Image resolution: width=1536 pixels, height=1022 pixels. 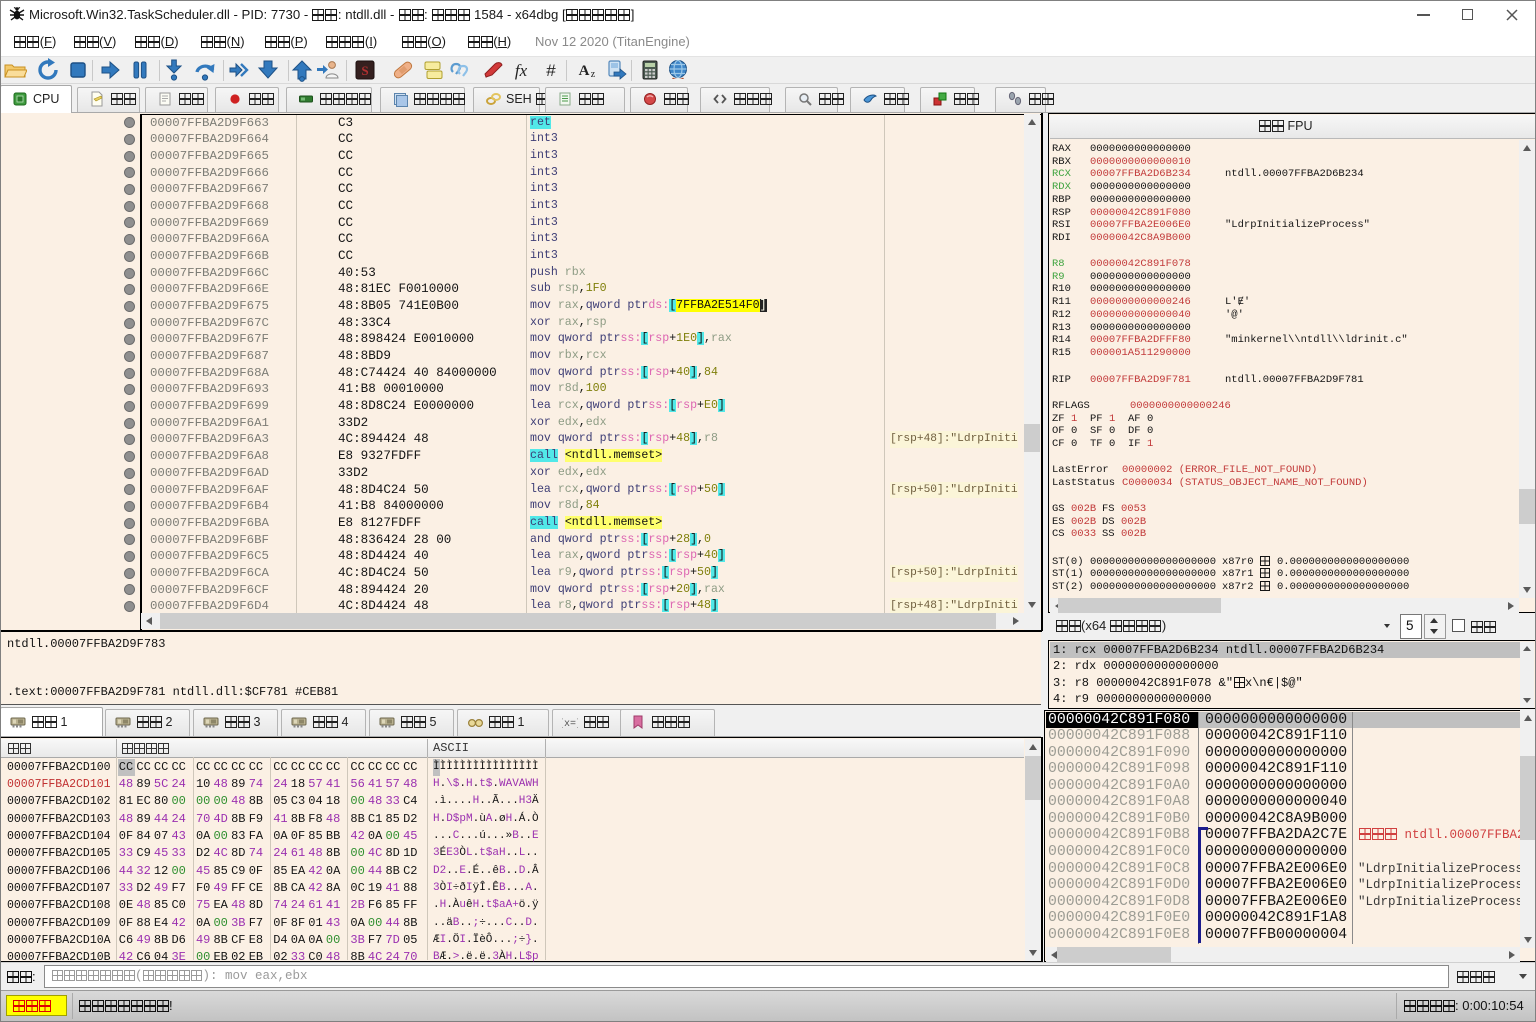 What do you see at coordinates (570, 724) in the screenshot?
I see `svg-text: [x=]` at bounding box center [570, 724].